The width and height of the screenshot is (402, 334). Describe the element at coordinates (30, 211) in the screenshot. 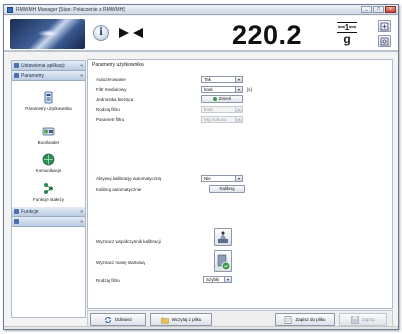

I see `sidebar-functions-label: Funkcje` at that location.